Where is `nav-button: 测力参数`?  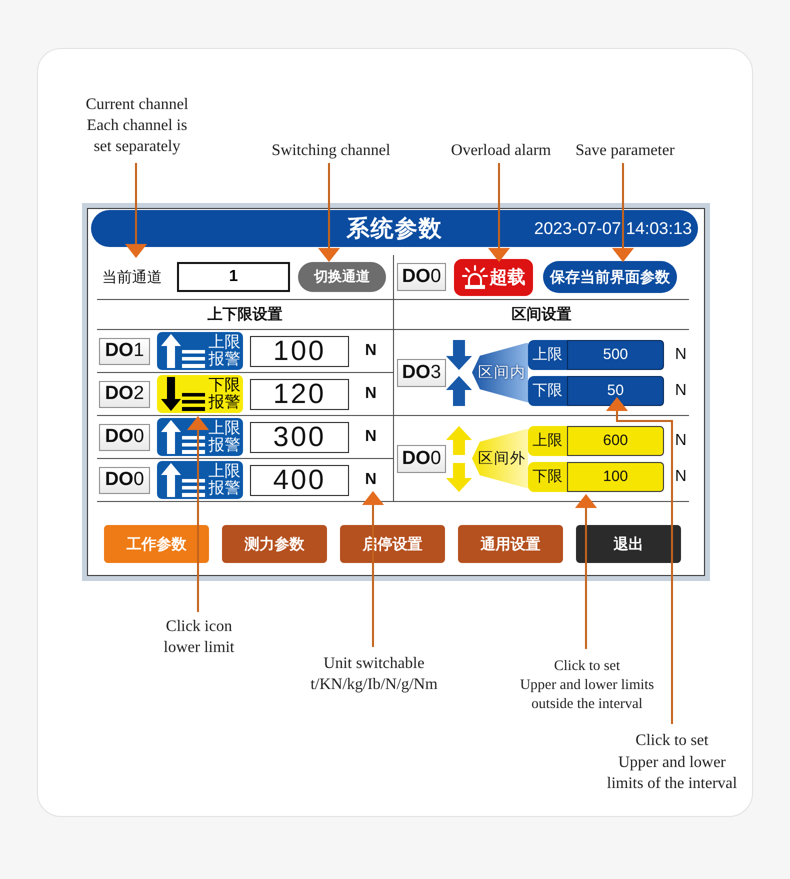
nav-button: 测力参数 is located at coordinates (274, 544).